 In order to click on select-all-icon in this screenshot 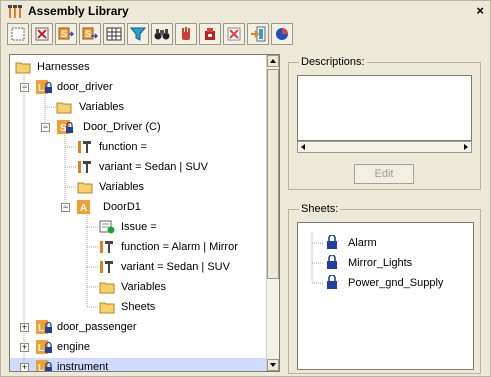, I will do `click(18, 34)`.